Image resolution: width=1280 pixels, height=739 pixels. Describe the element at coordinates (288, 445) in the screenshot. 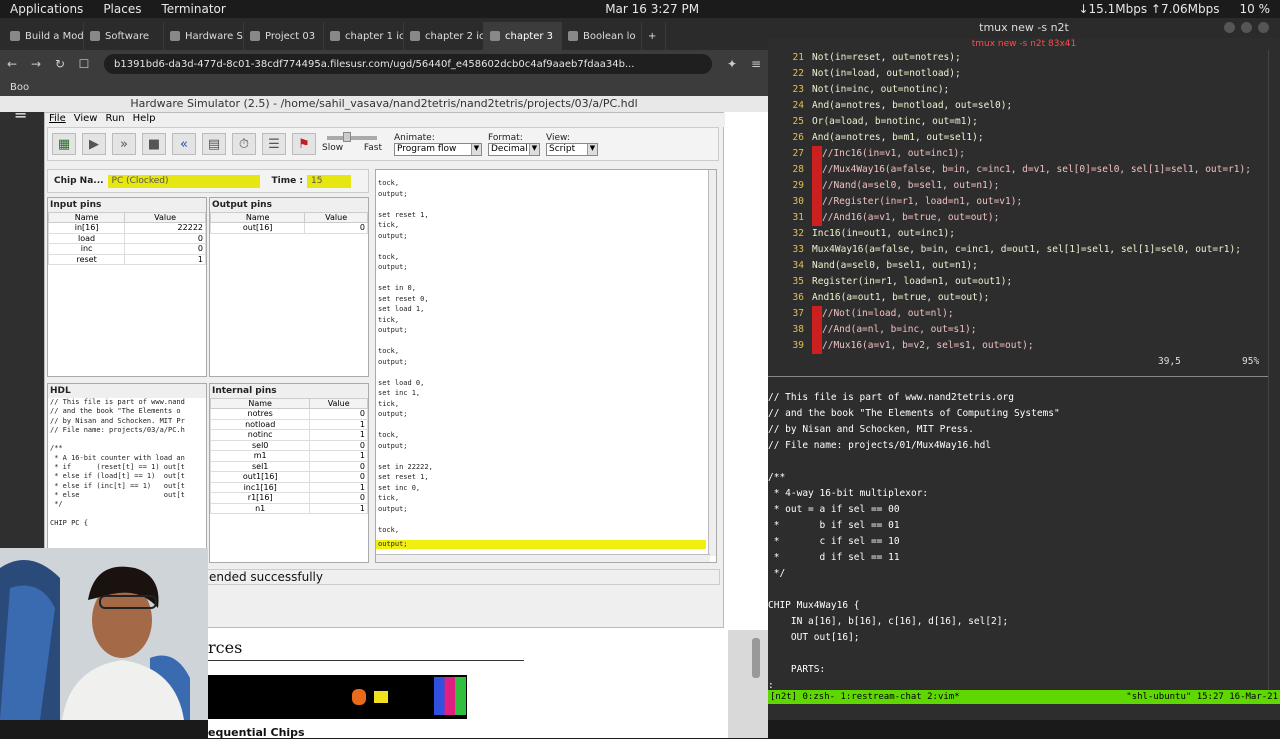

I see `pin-row: sel0 0` at that location.